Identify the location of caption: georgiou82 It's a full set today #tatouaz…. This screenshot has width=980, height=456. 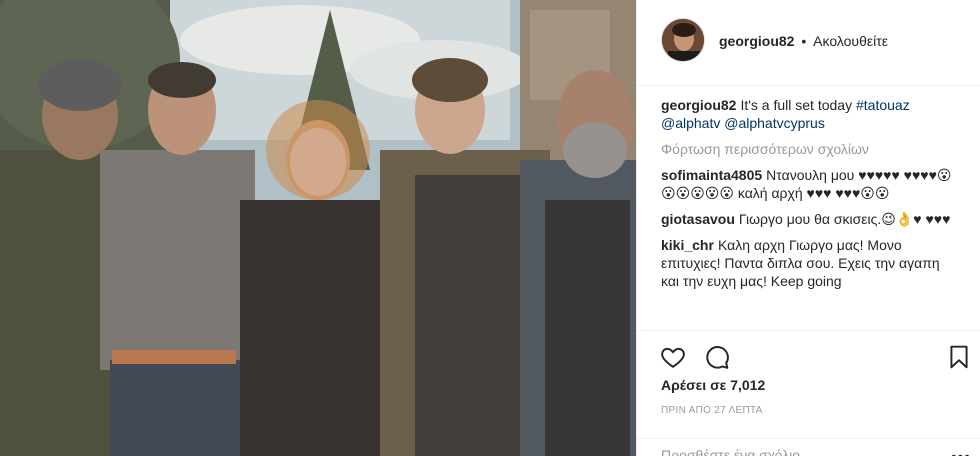
(811, 114).